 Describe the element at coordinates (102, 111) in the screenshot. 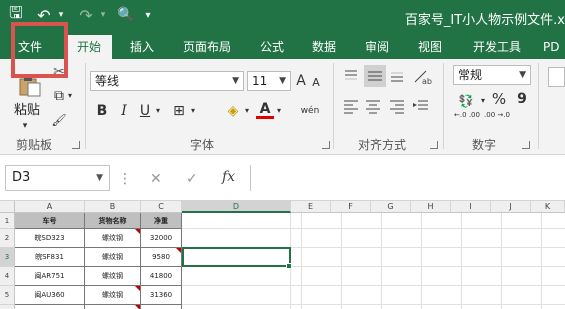

I see `bold-button: B` at that location.